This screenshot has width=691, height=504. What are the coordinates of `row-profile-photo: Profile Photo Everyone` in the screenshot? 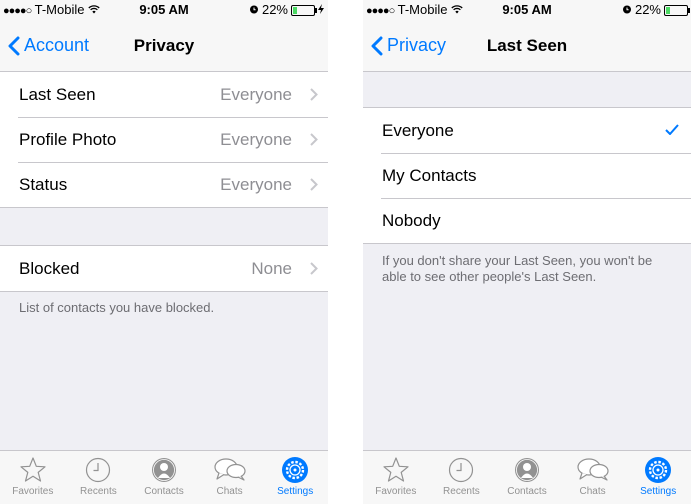 It's located at (164, 139).